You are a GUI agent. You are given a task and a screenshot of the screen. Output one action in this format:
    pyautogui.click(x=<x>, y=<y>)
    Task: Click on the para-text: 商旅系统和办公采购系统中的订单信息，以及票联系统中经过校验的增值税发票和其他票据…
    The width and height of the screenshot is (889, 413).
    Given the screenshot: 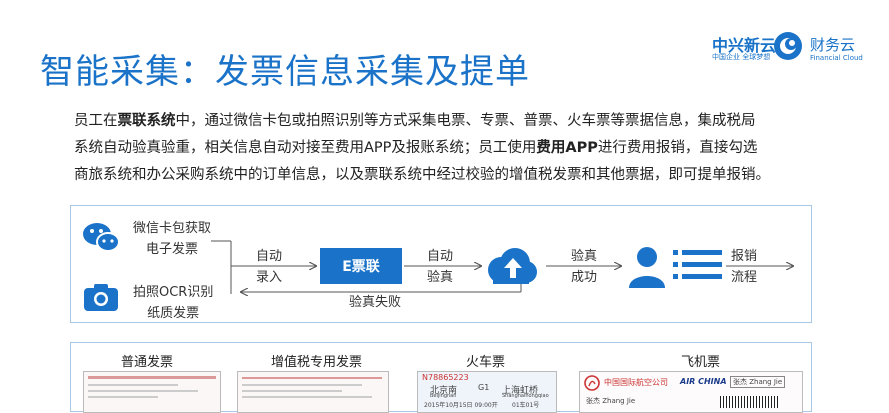 What is the action you would take?
    pyautogui.click(x=422, y=175)
    